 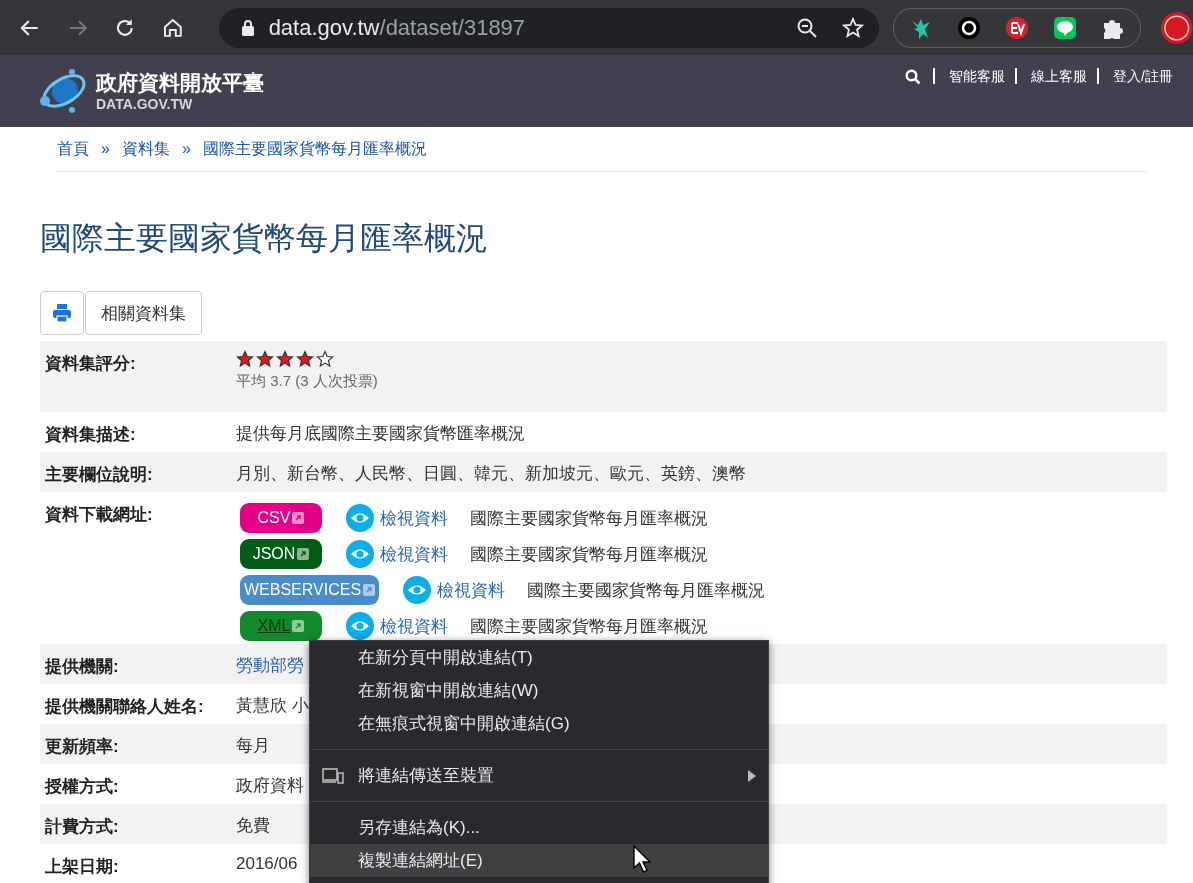 I want to click on star-icon, so click(x=853, y=27).